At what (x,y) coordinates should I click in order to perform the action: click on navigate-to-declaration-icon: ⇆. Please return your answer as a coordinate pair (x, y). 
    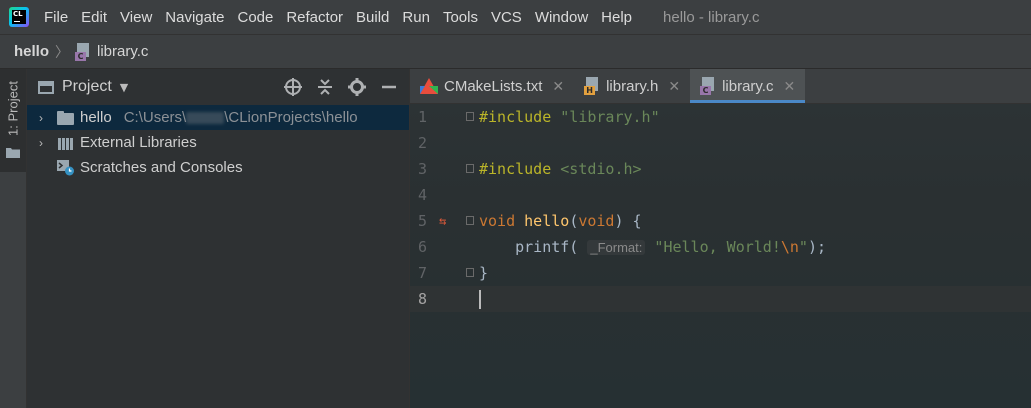
    Looking at the image, I should click on (442, 221).